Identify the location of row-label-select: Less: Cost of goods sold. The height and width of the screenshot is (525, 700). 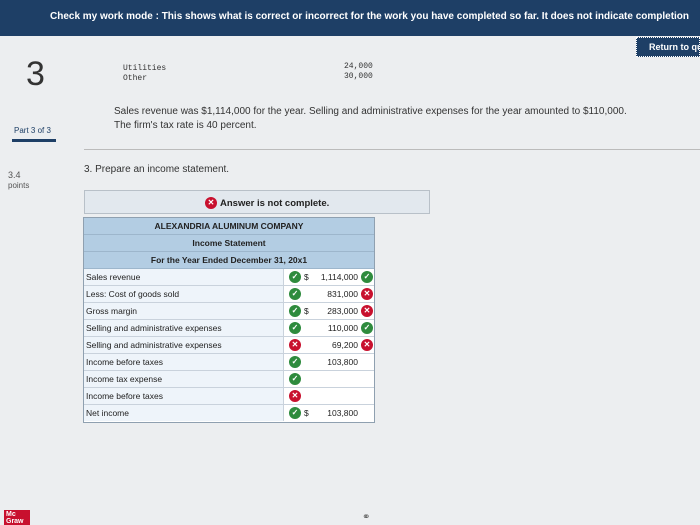
(184, 294).